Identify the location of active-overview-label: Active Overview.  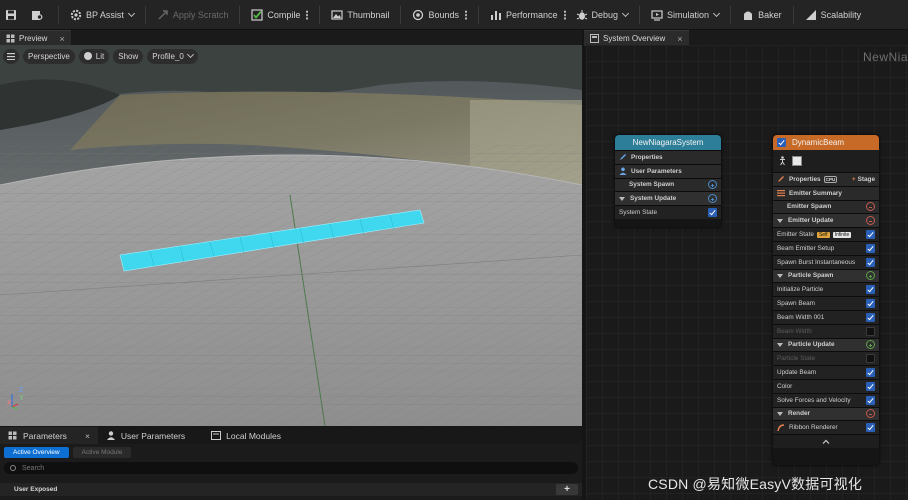
(36, 452).